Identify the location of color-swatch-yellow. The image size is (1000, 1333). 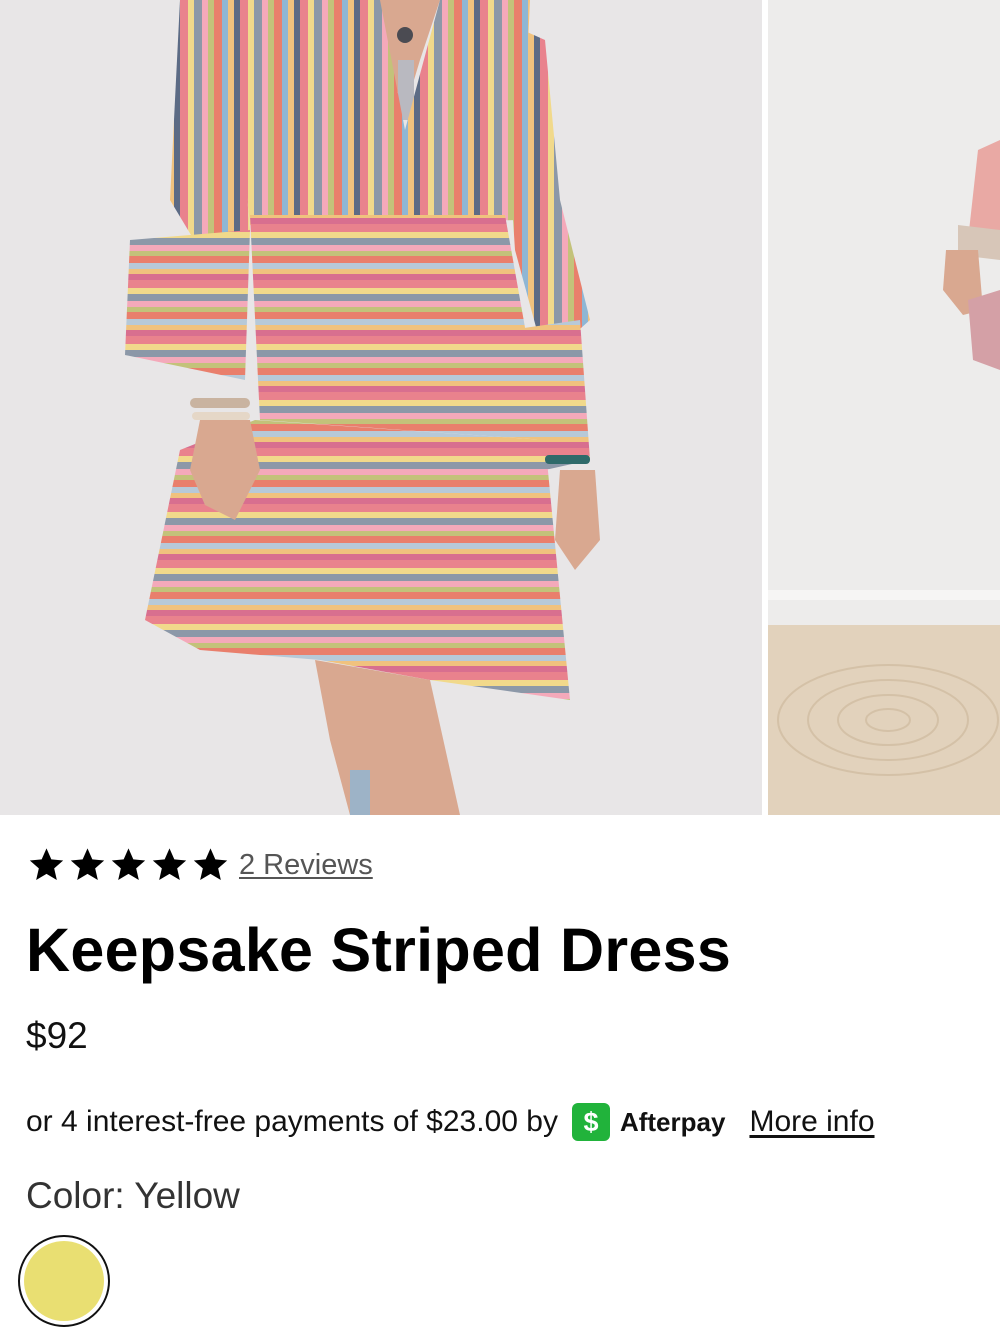
(64, 1281).